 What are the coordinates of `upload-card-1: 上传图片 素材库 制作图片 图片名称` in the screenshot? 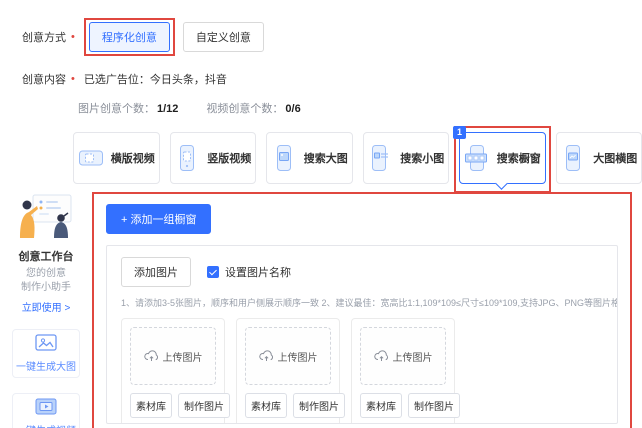 It's located at (175, 370).